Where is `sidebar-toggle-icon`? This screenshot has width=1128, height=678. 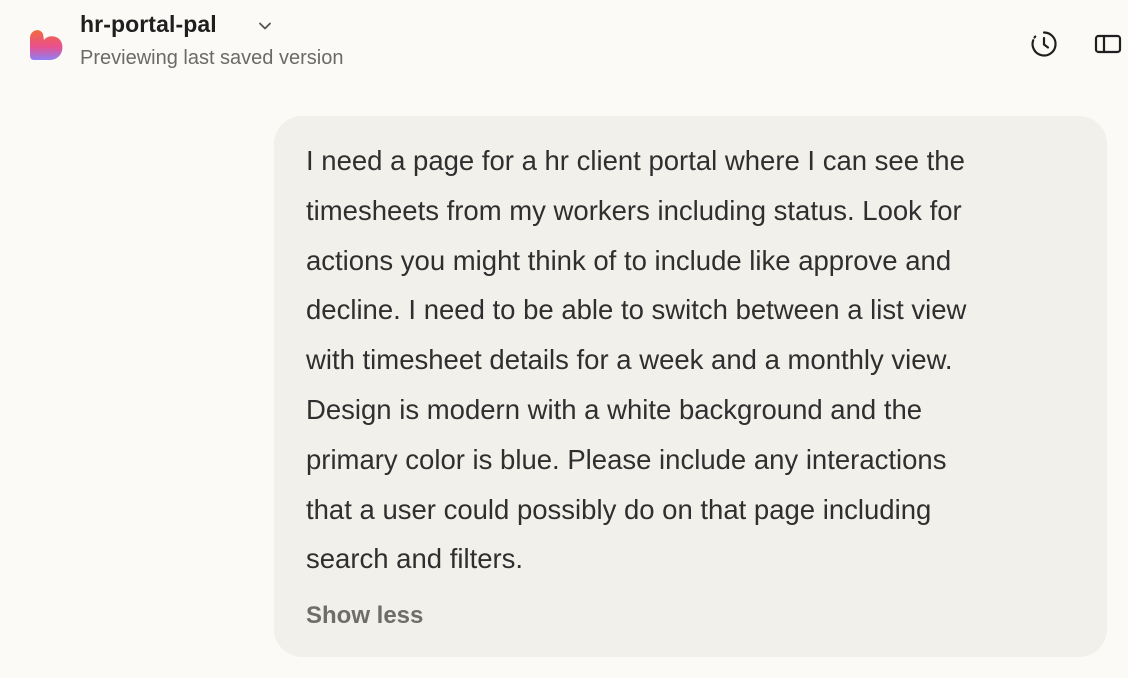 sidebar-toggle-icon is located at coordinates (1108, 44).